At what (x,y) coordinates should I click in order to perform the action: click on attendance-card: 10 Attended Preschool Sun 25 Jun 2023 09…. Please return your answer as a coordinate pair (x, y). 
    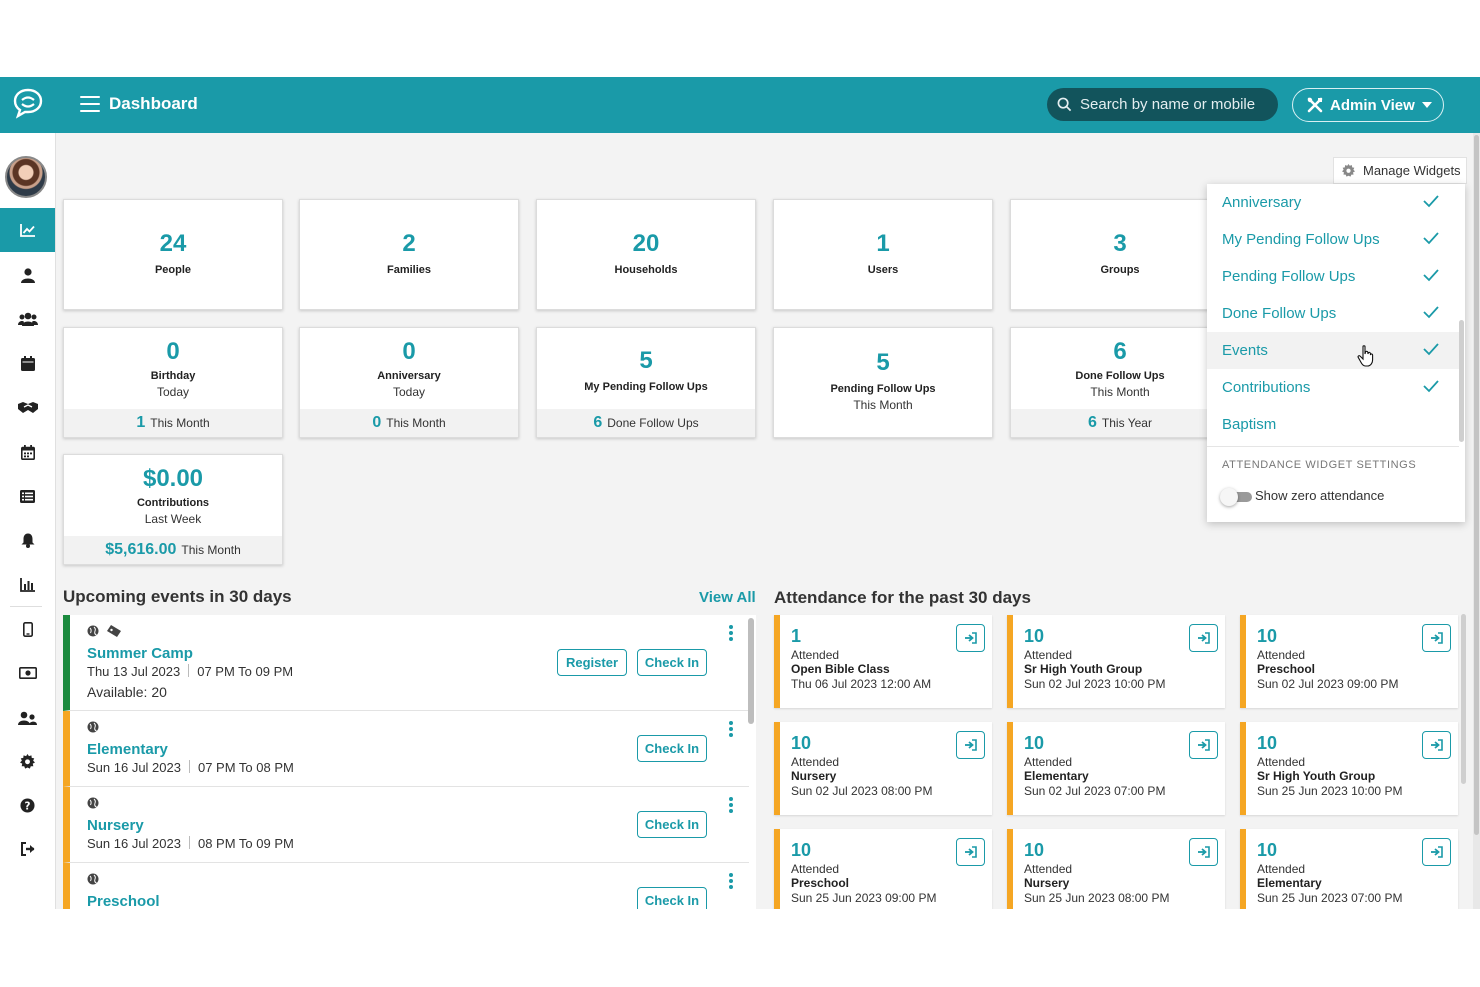
    Looking at the image, I should click on (883, 869).